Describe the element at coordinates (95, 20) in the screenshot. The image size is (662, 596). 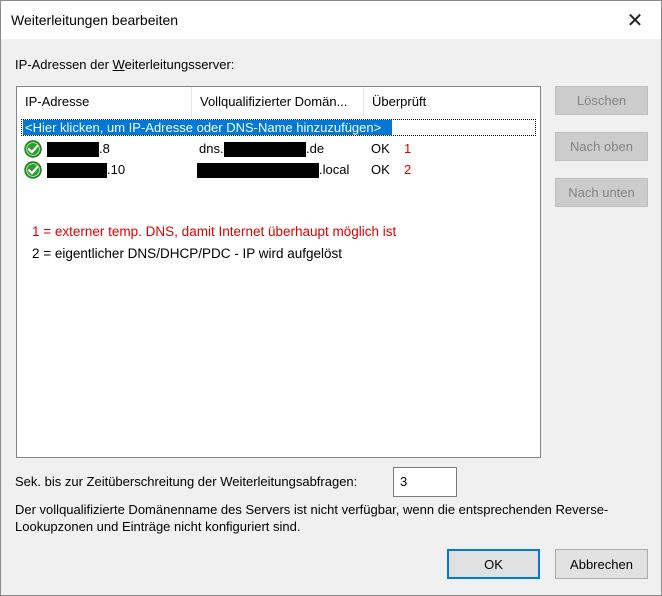
I see `window-title: Weiterleitungen bearbeiten` at that location.